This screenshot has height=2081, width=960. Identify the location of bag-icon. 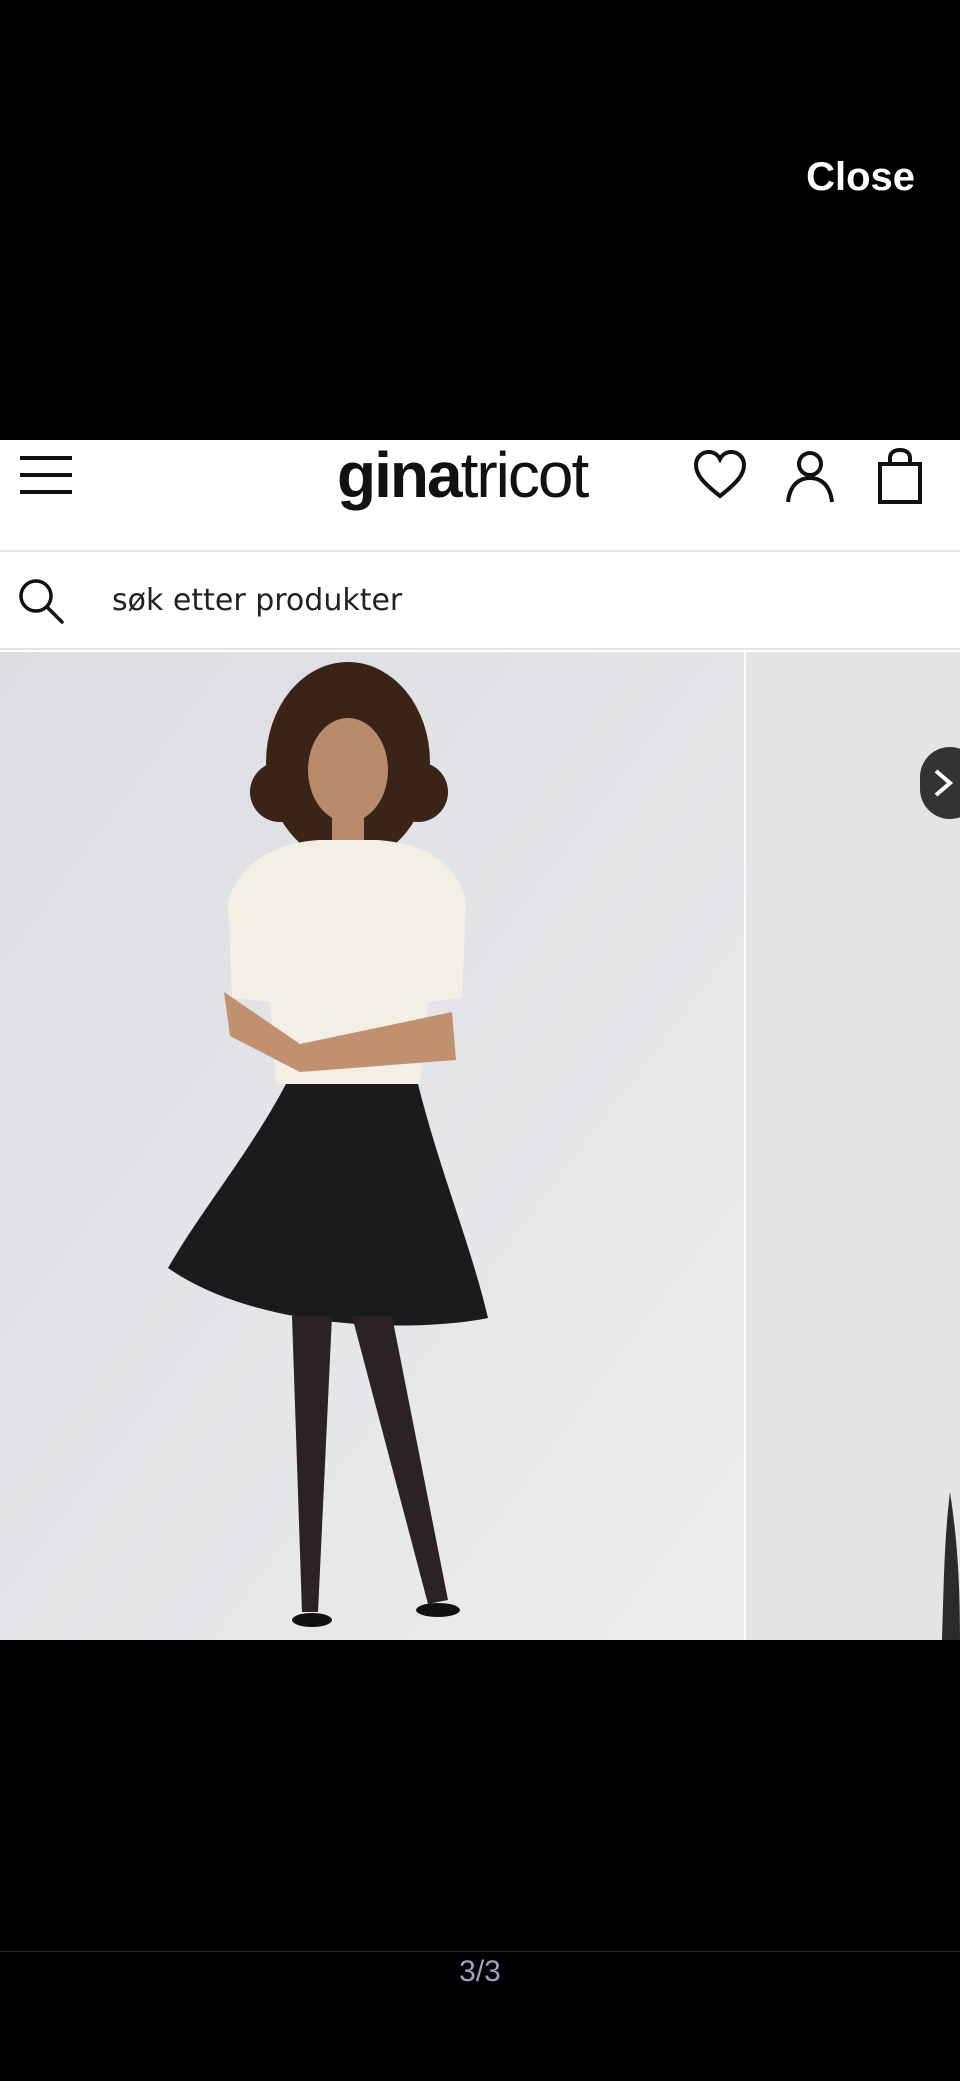
(900, 476).